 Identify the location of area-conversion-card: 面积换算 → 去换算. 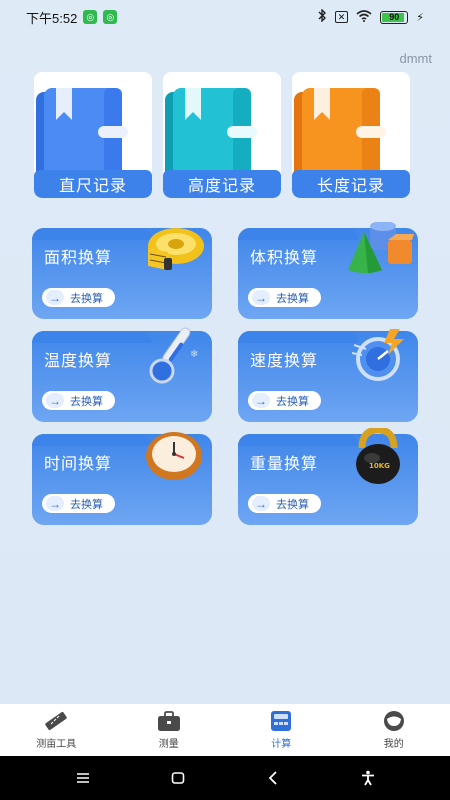
(122, 273).